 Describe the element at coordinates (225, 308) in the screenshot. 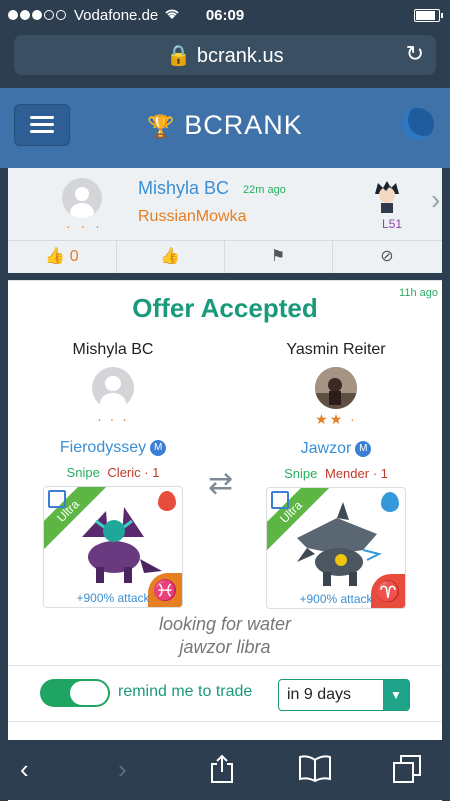

I see `offer-title: Offer Accepted` at that location.